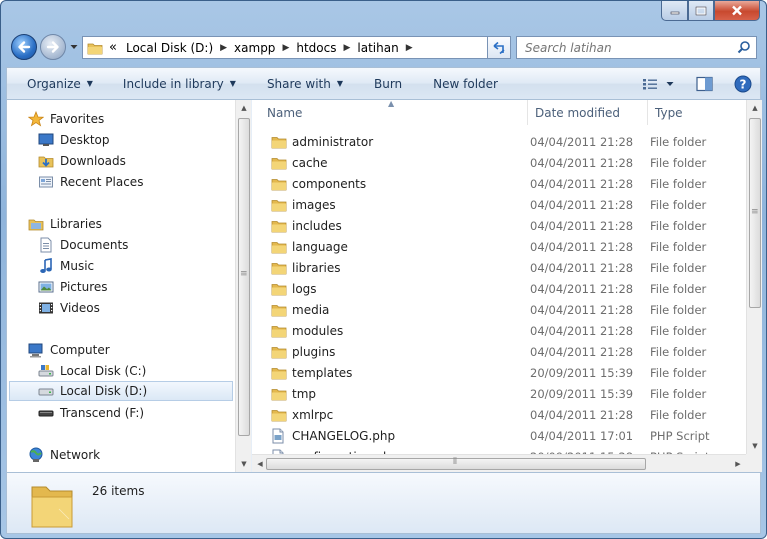  Describe the element at coordinates (499, 246) in the screenshot. I see `file-row: language 04/04/2011 21:28 File folder` at that location.